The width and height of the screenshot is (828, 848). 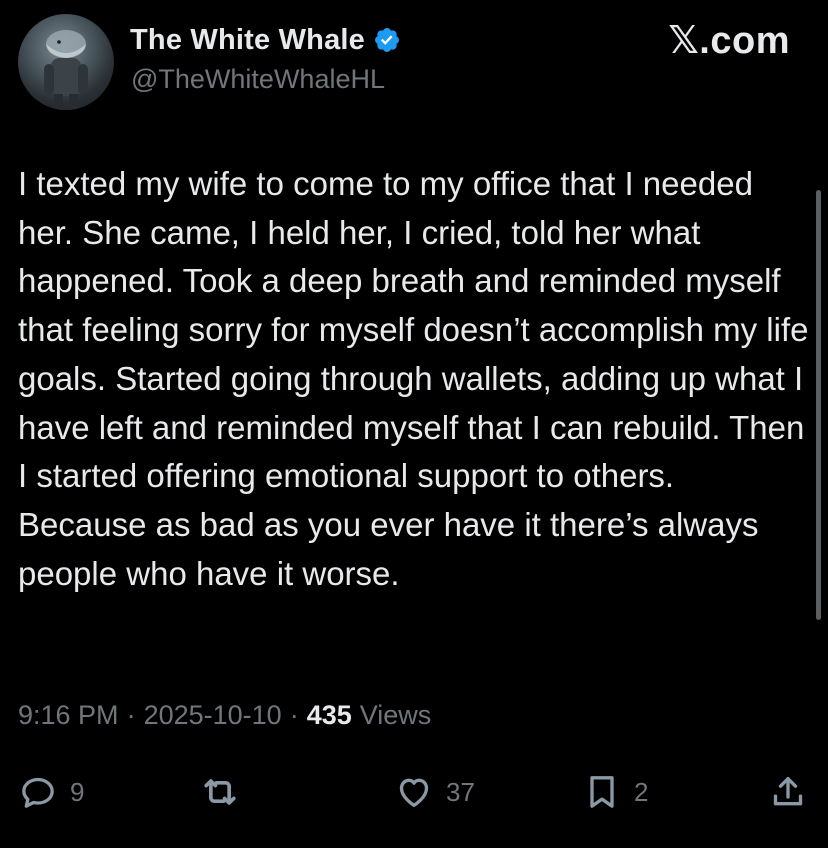 I want to click on reply-count: 9, so click(x=77, y=791).